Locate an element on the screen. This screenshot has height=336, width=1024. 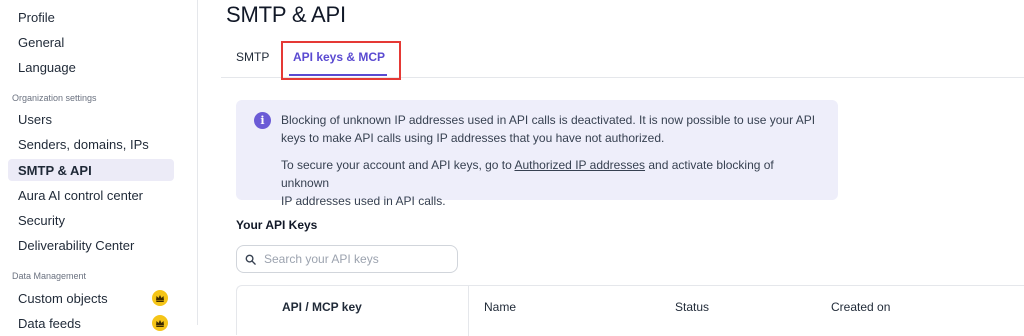
sidebar-item-deliverability-center: Deliverability Center is located at coordinates (91, 245).